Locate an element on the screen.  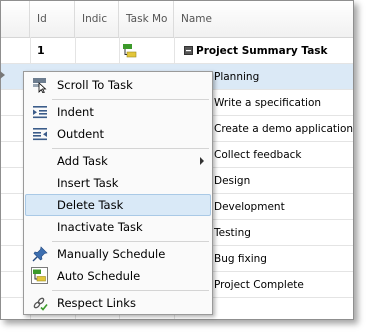
menu-item-label: Add Task is located at coordinates (82, 161).